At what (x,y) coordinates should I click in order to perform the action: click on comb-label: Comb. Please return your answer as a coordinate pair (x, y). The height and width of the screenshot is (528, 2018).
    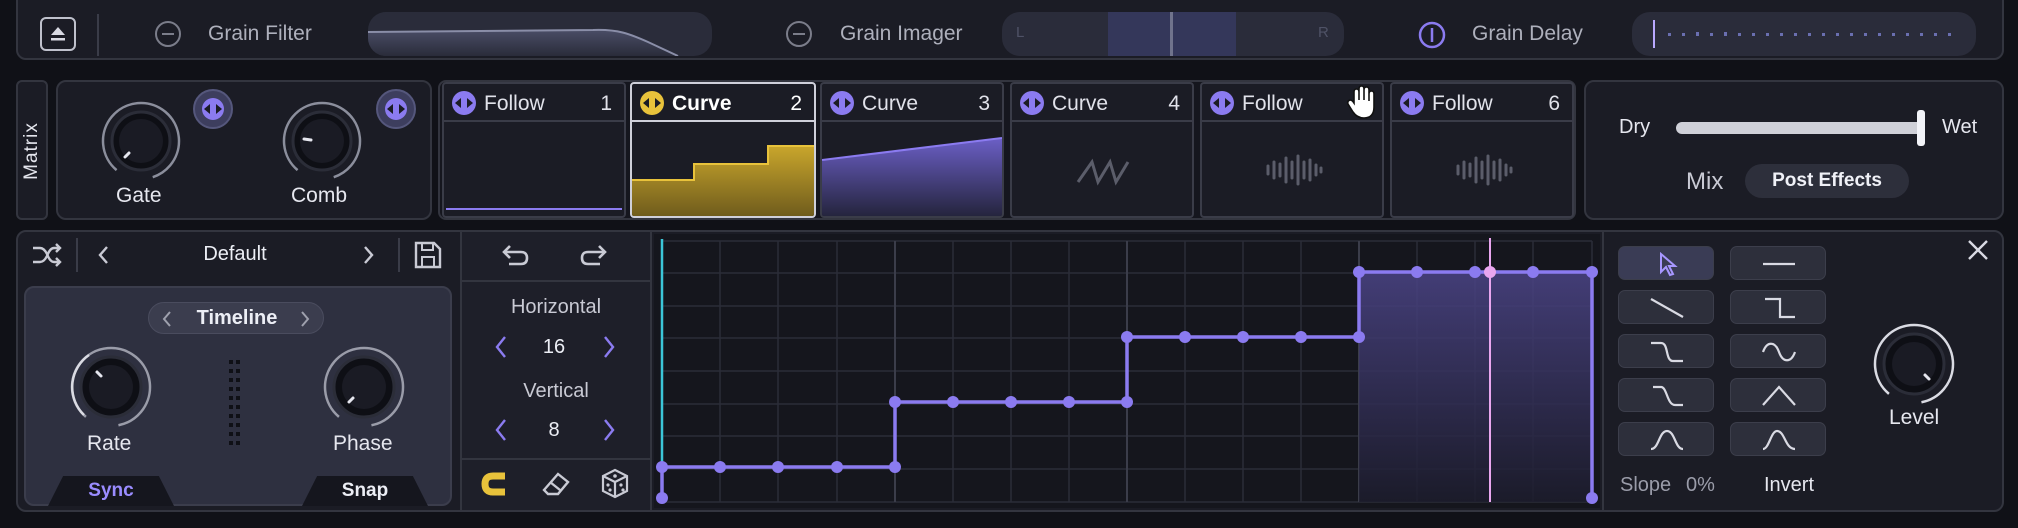
    Looking at the image, I should click on (319, 195).